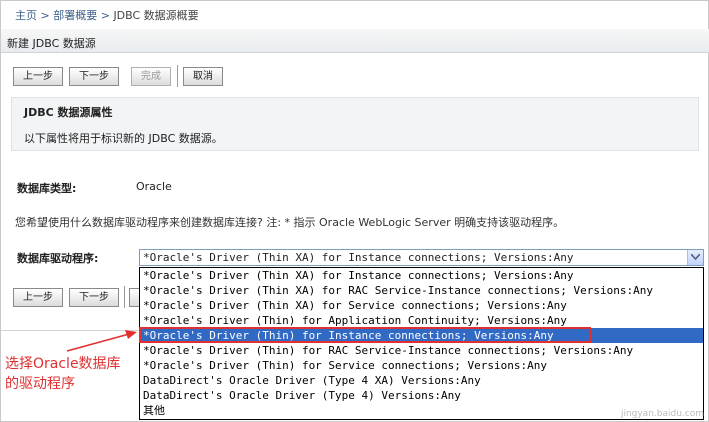 Image resolution: width=709 pixels, height=422 pixels. Describe the element at coordinates (40, 384) in the screenshot. I see `annotation-line: 的驱动程序` at that location.